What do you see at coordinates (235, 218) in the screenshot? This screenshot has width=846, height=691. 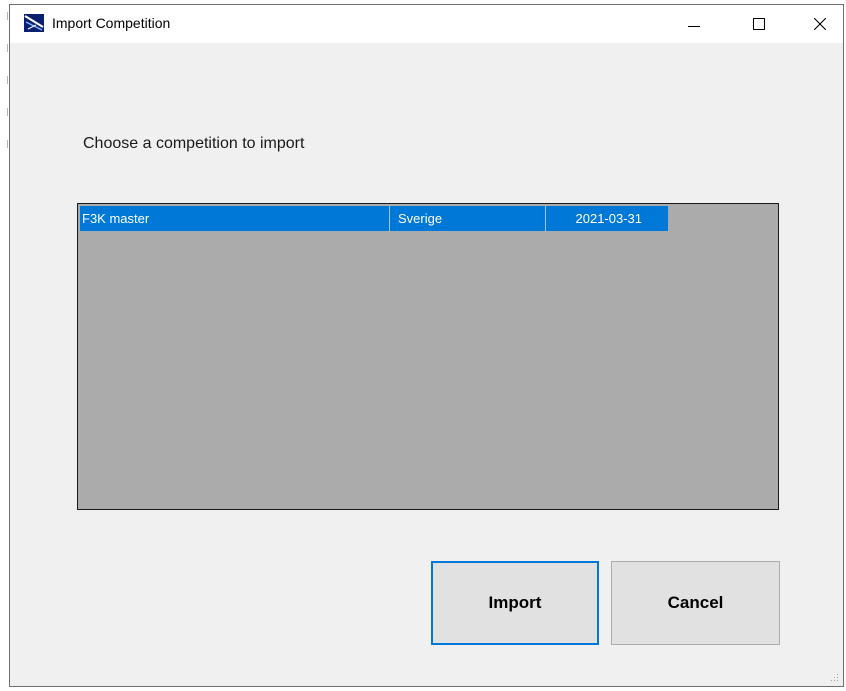 I see `competition-name-cell: F3K master` at bounding box center [235, 218].